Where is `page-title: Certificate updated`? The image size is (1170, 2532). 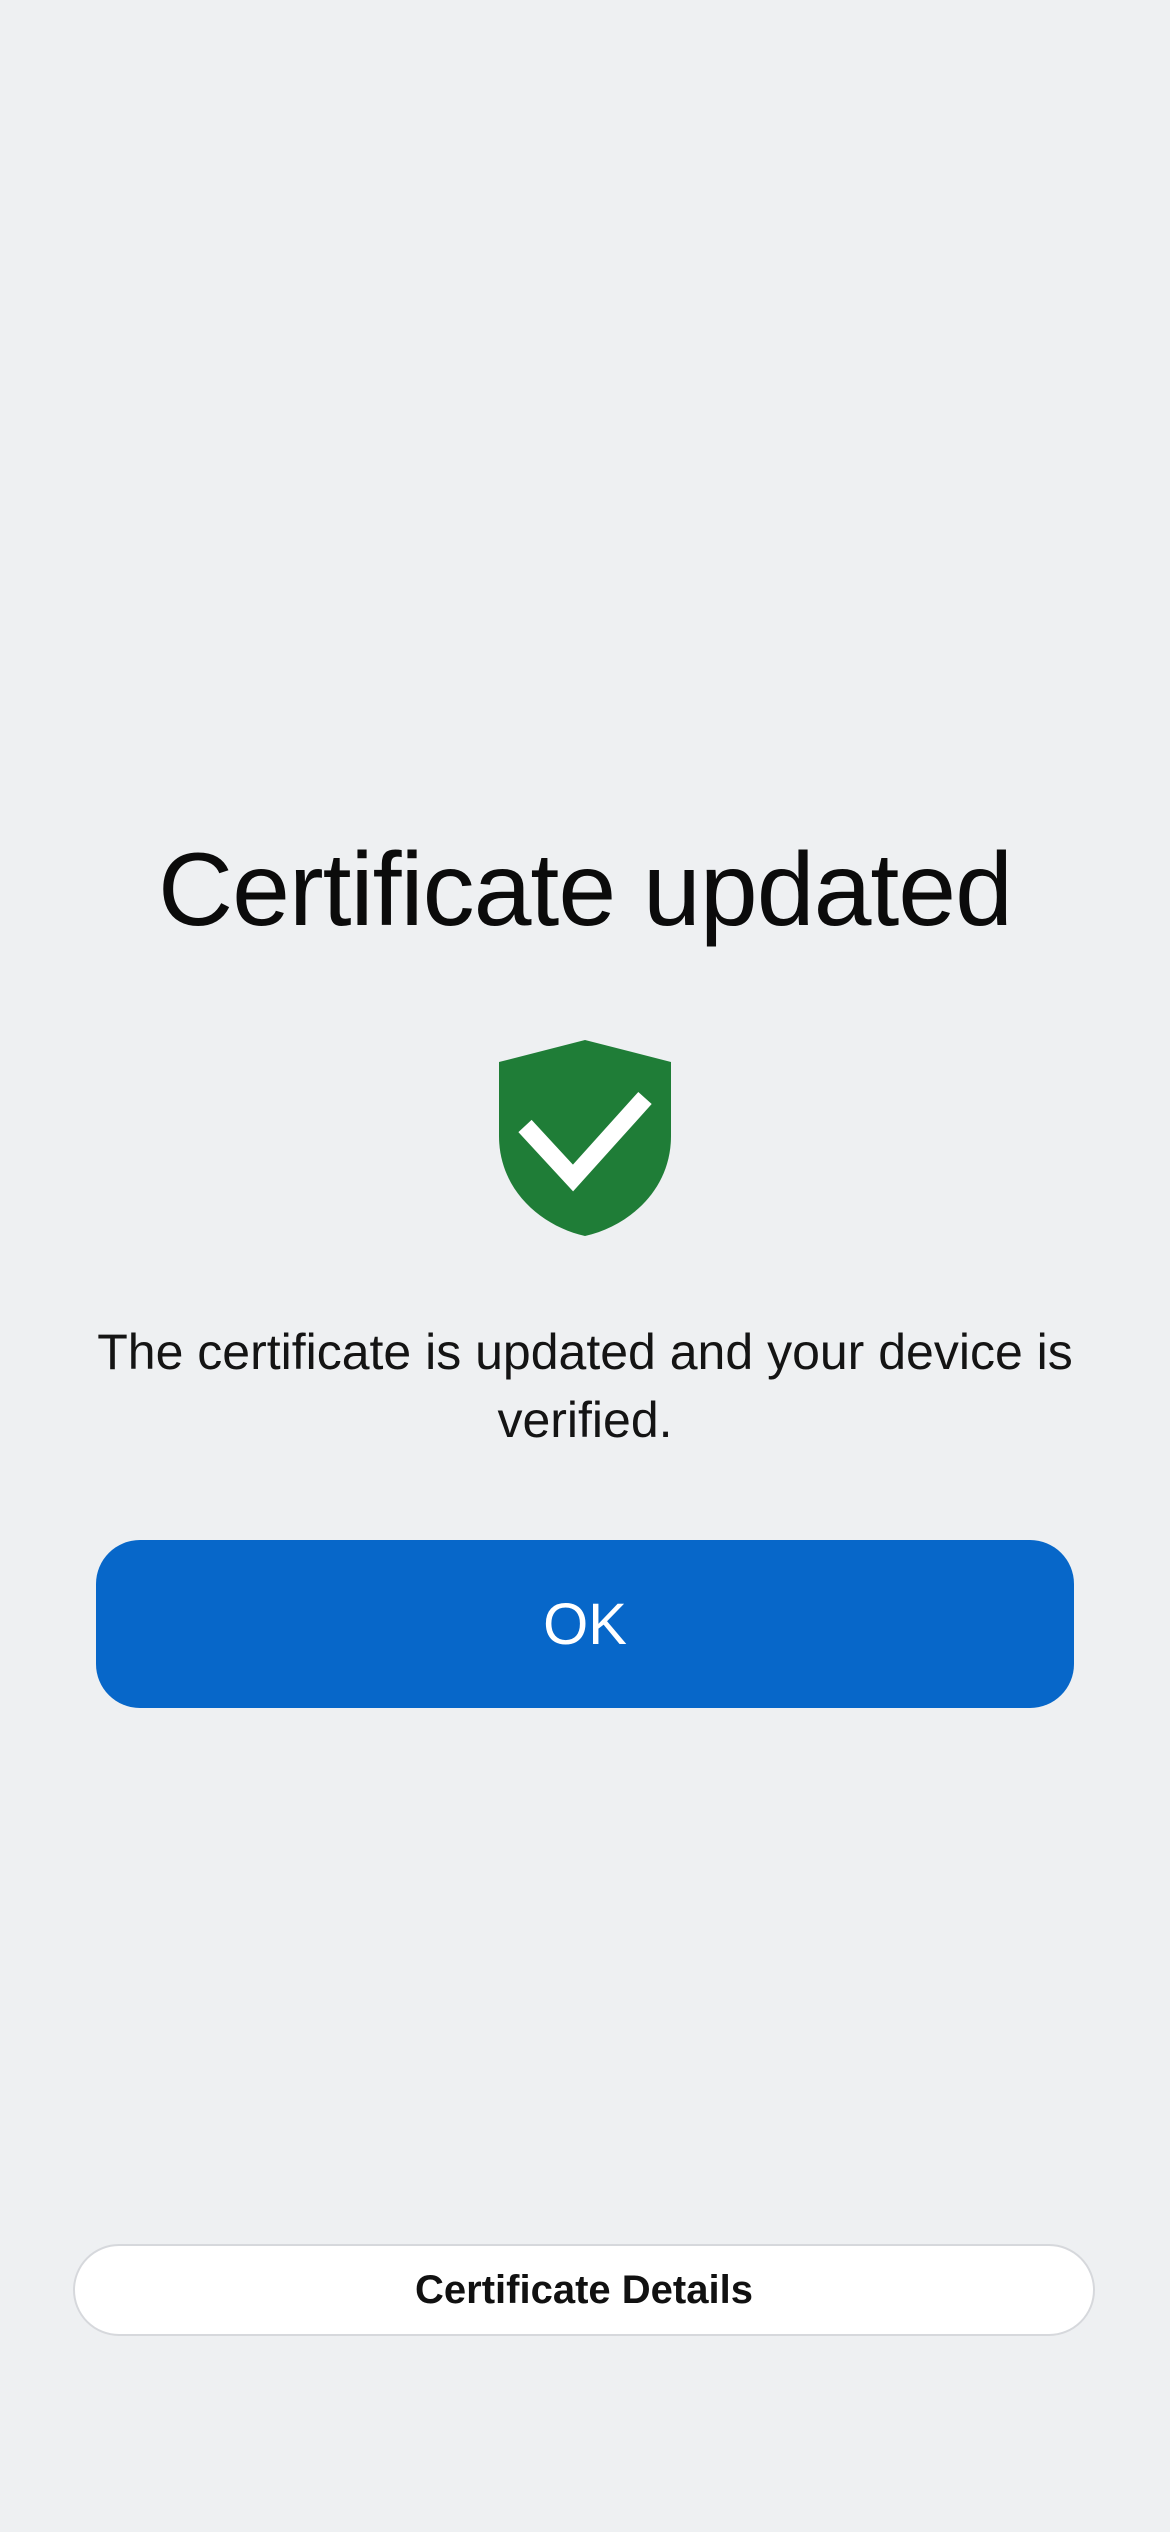 page-title: Certificate updated is located at coordinates (585, 890).